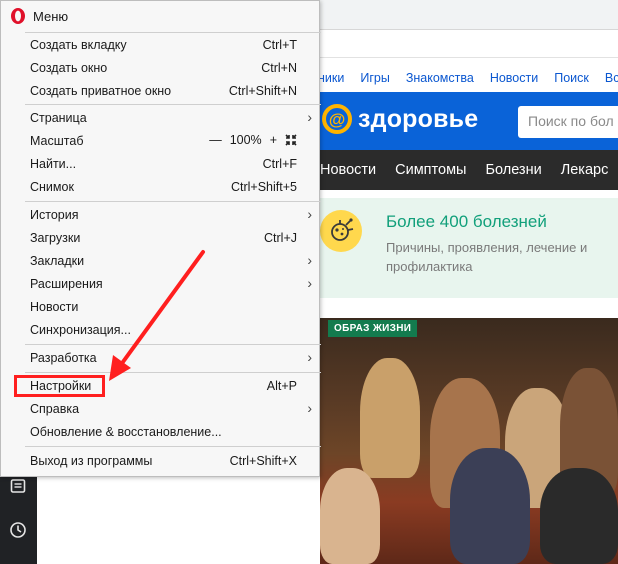 This screenshot has width=618, height=564. What do you see at coordinates (18, 530) in the screenshot?
I see `clock-icon` at bounding box center [18, 530].